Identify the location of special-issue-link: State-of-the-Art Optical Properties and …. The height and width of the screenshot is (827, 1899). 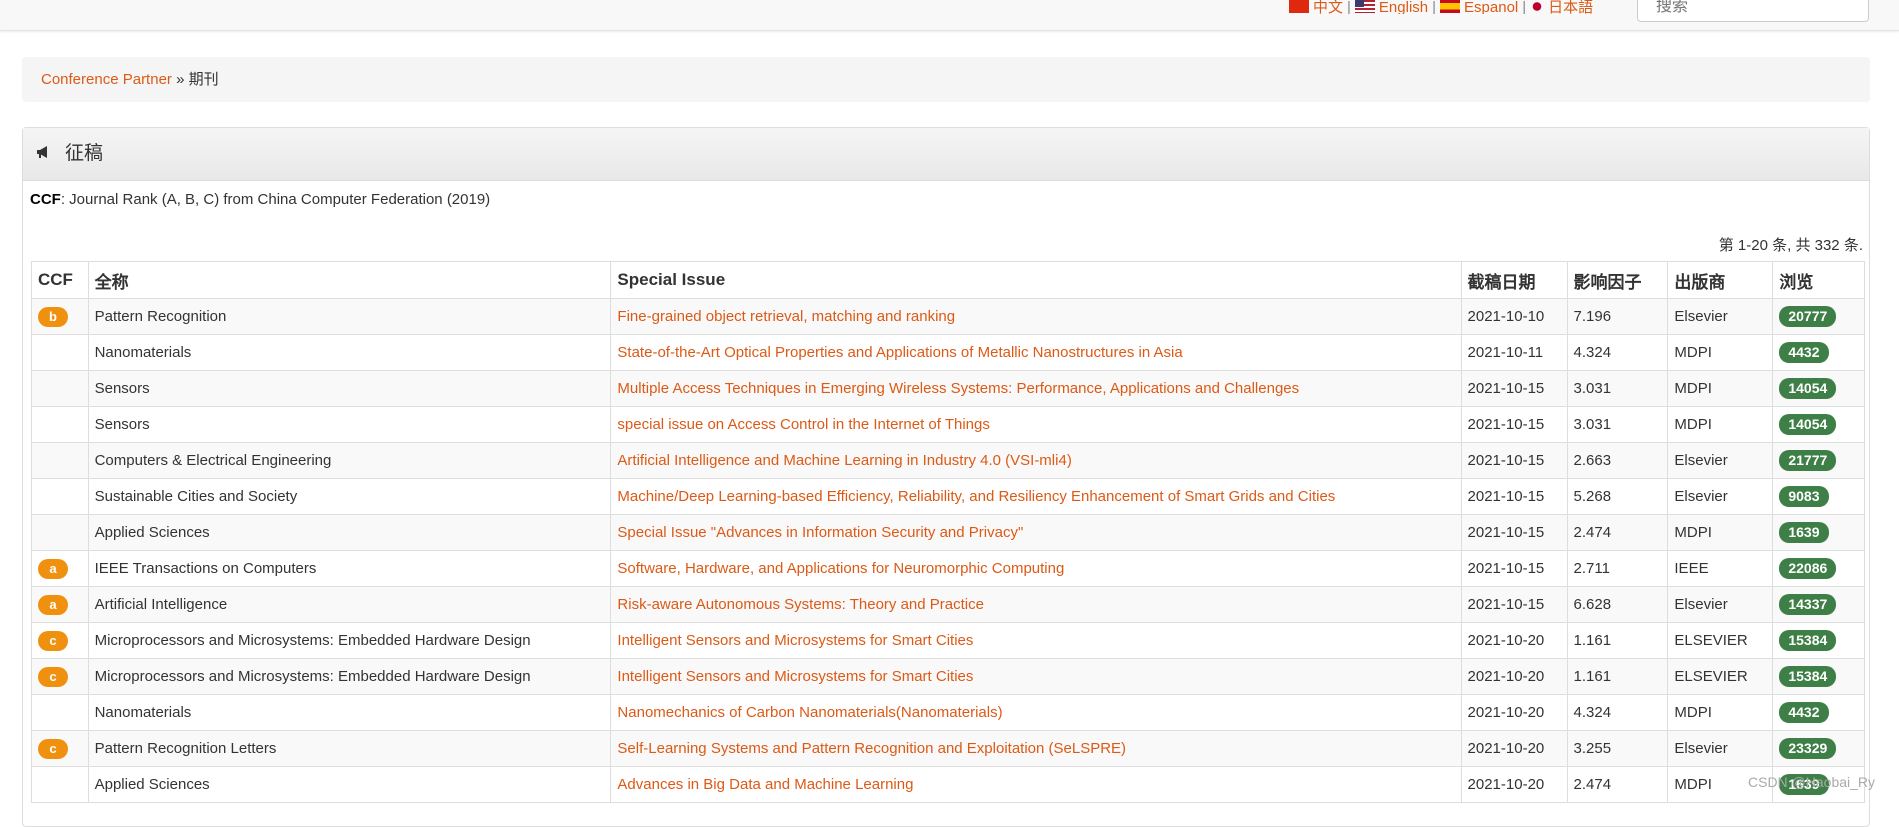
(1036, 352).